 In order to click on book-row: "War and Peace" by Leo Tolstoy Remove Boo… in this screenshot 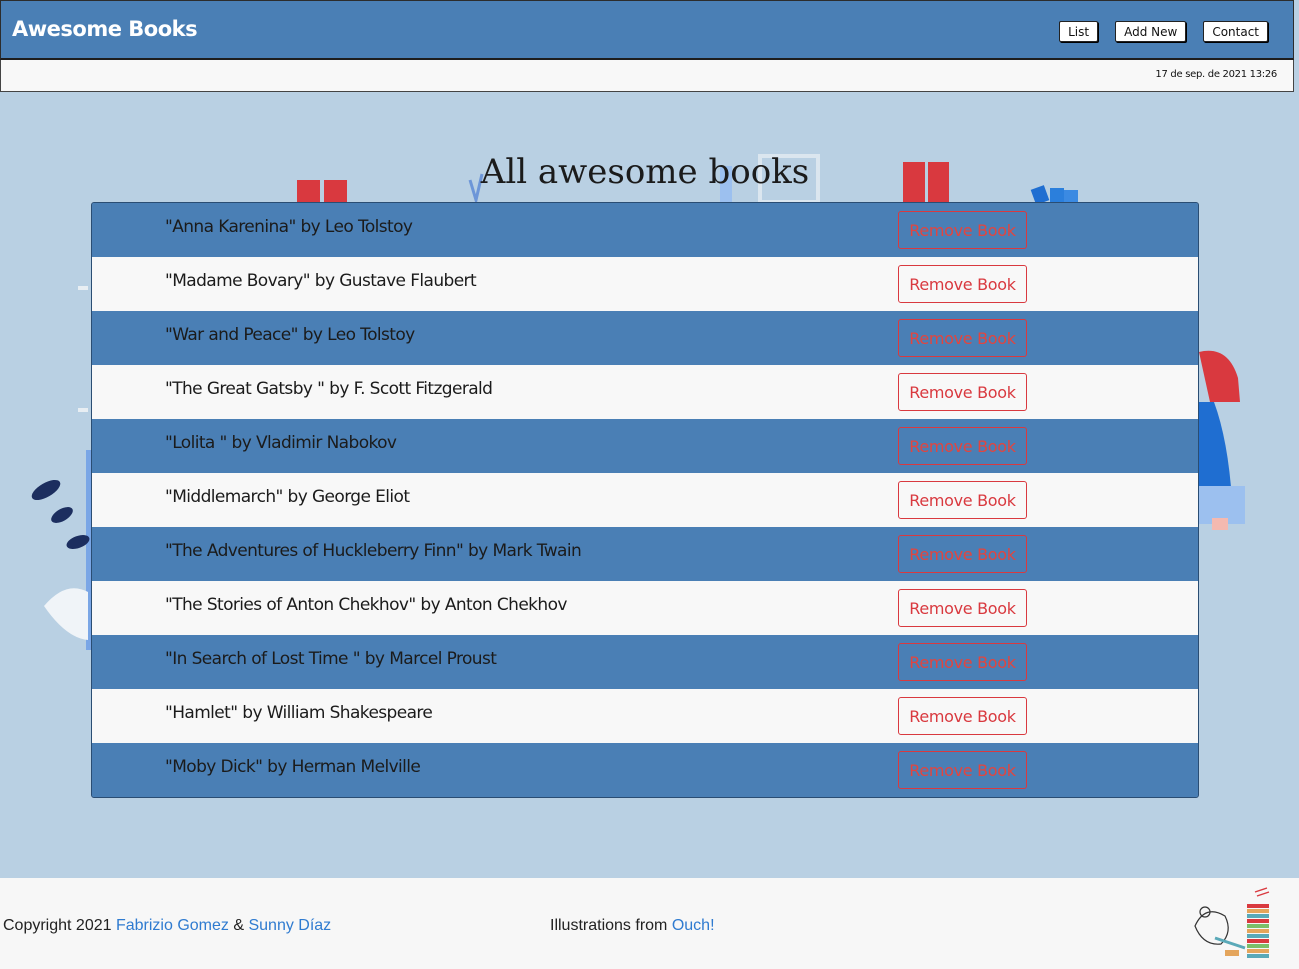, I will do `click(645, 338)`.